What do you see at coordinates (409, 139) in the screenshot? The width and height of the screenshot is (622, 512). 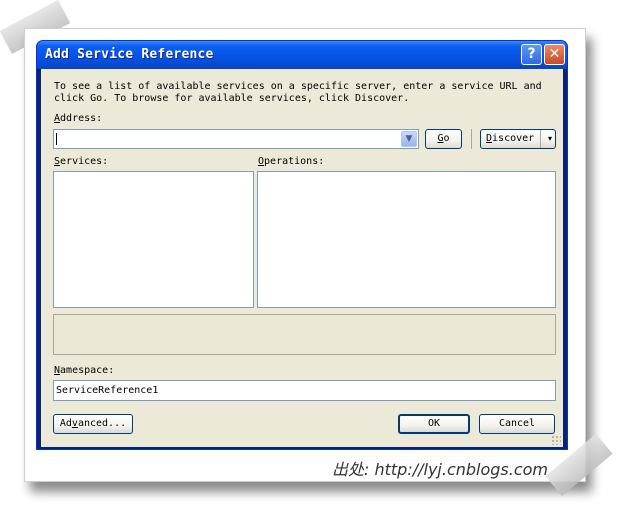 I see `chevron-down-icon: ▼` at bounding box center [409, 139].